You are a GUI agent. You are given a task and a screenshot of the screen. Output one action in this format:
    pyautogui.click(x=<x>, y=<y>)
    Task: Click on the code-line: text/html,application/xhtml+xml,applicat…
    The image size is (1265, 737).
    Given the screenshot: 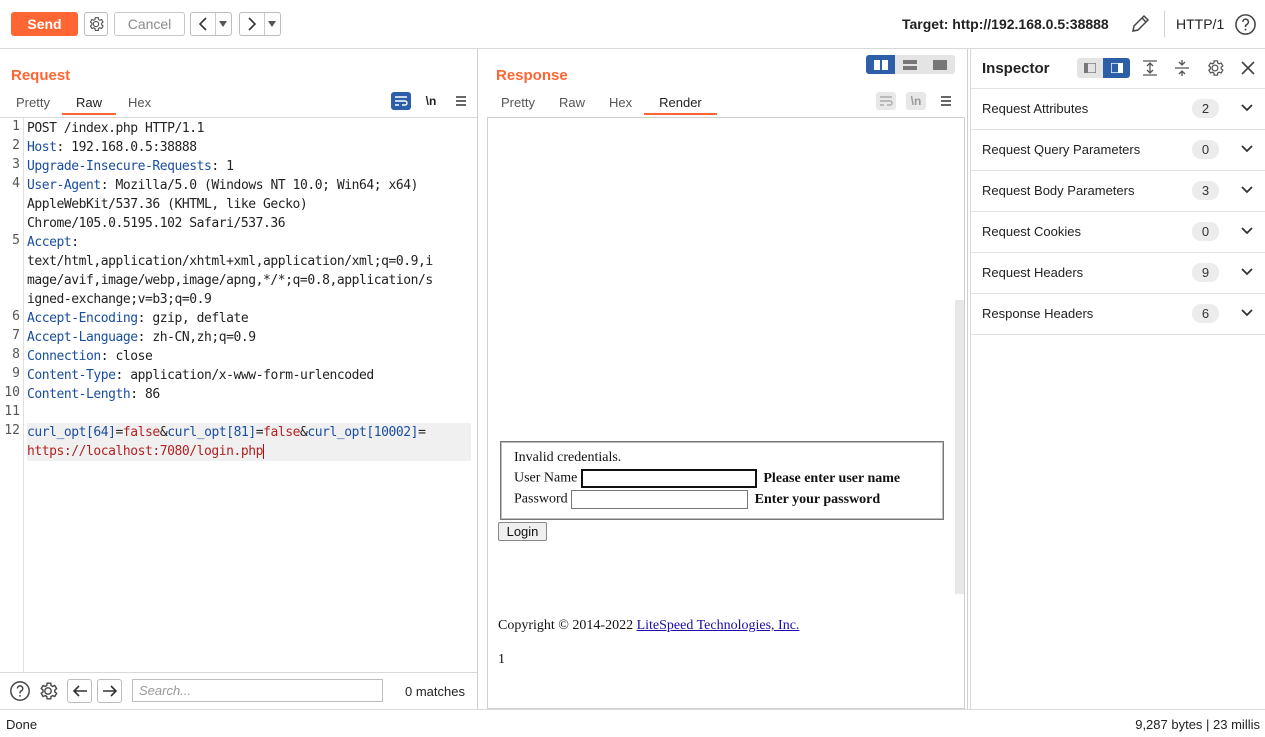 What is the action you would take?
    pyautogui.click(x=249, y=261)
    